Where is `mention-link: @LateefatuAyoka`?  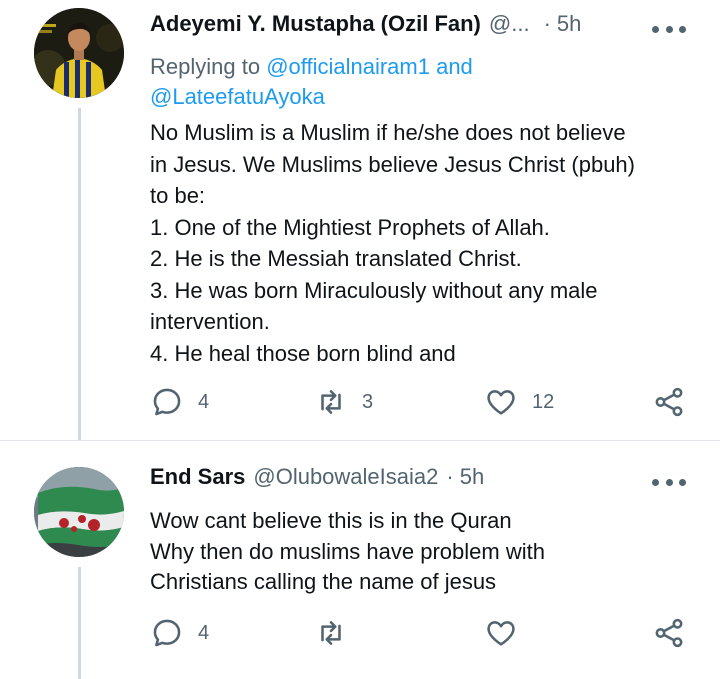 mention-link: @LateefatuAyoka is located at coordinates (237, 96).